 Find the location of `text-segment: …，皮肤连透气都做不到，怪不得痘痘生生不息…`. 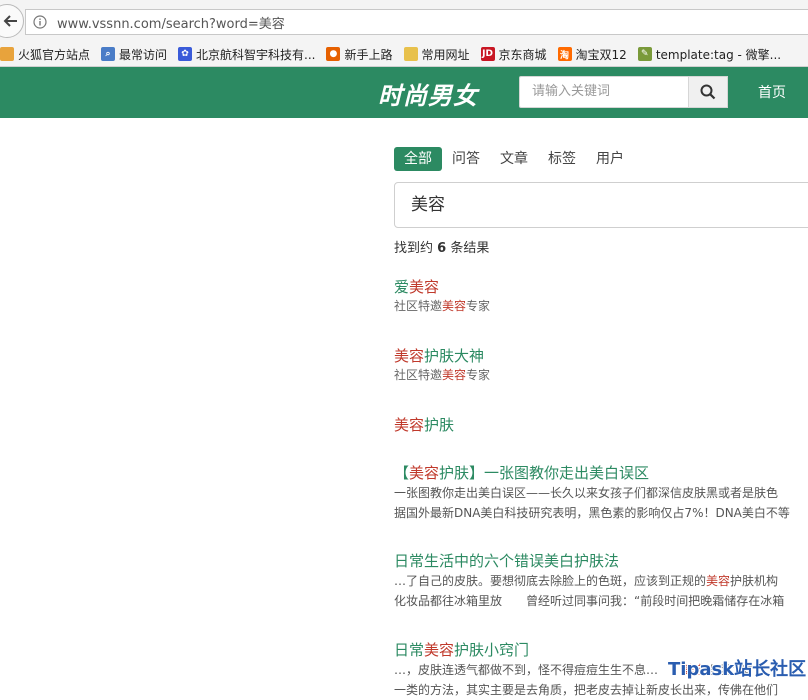

text-segment: …，皮肤连透气都做不到，怪不得痘痘生生不息… is located at coordinates (538, 670).